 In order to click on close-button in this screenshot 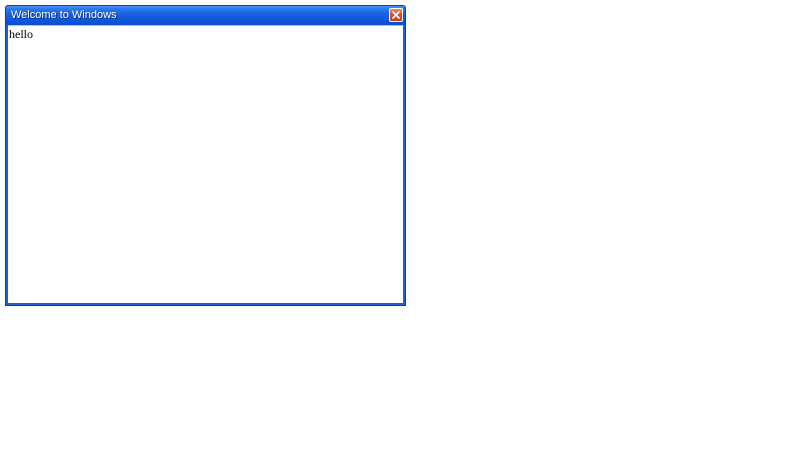, I will do `click(396, 15)`.